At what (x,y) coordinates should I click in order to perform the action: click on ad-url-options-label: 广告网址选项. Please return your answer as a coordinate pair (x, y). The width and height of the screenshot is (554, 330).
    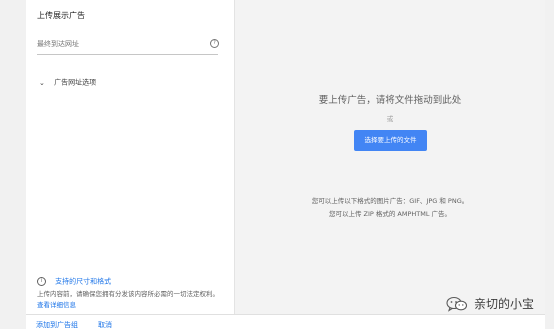
    Looking at the image, I should click on (75, 82).